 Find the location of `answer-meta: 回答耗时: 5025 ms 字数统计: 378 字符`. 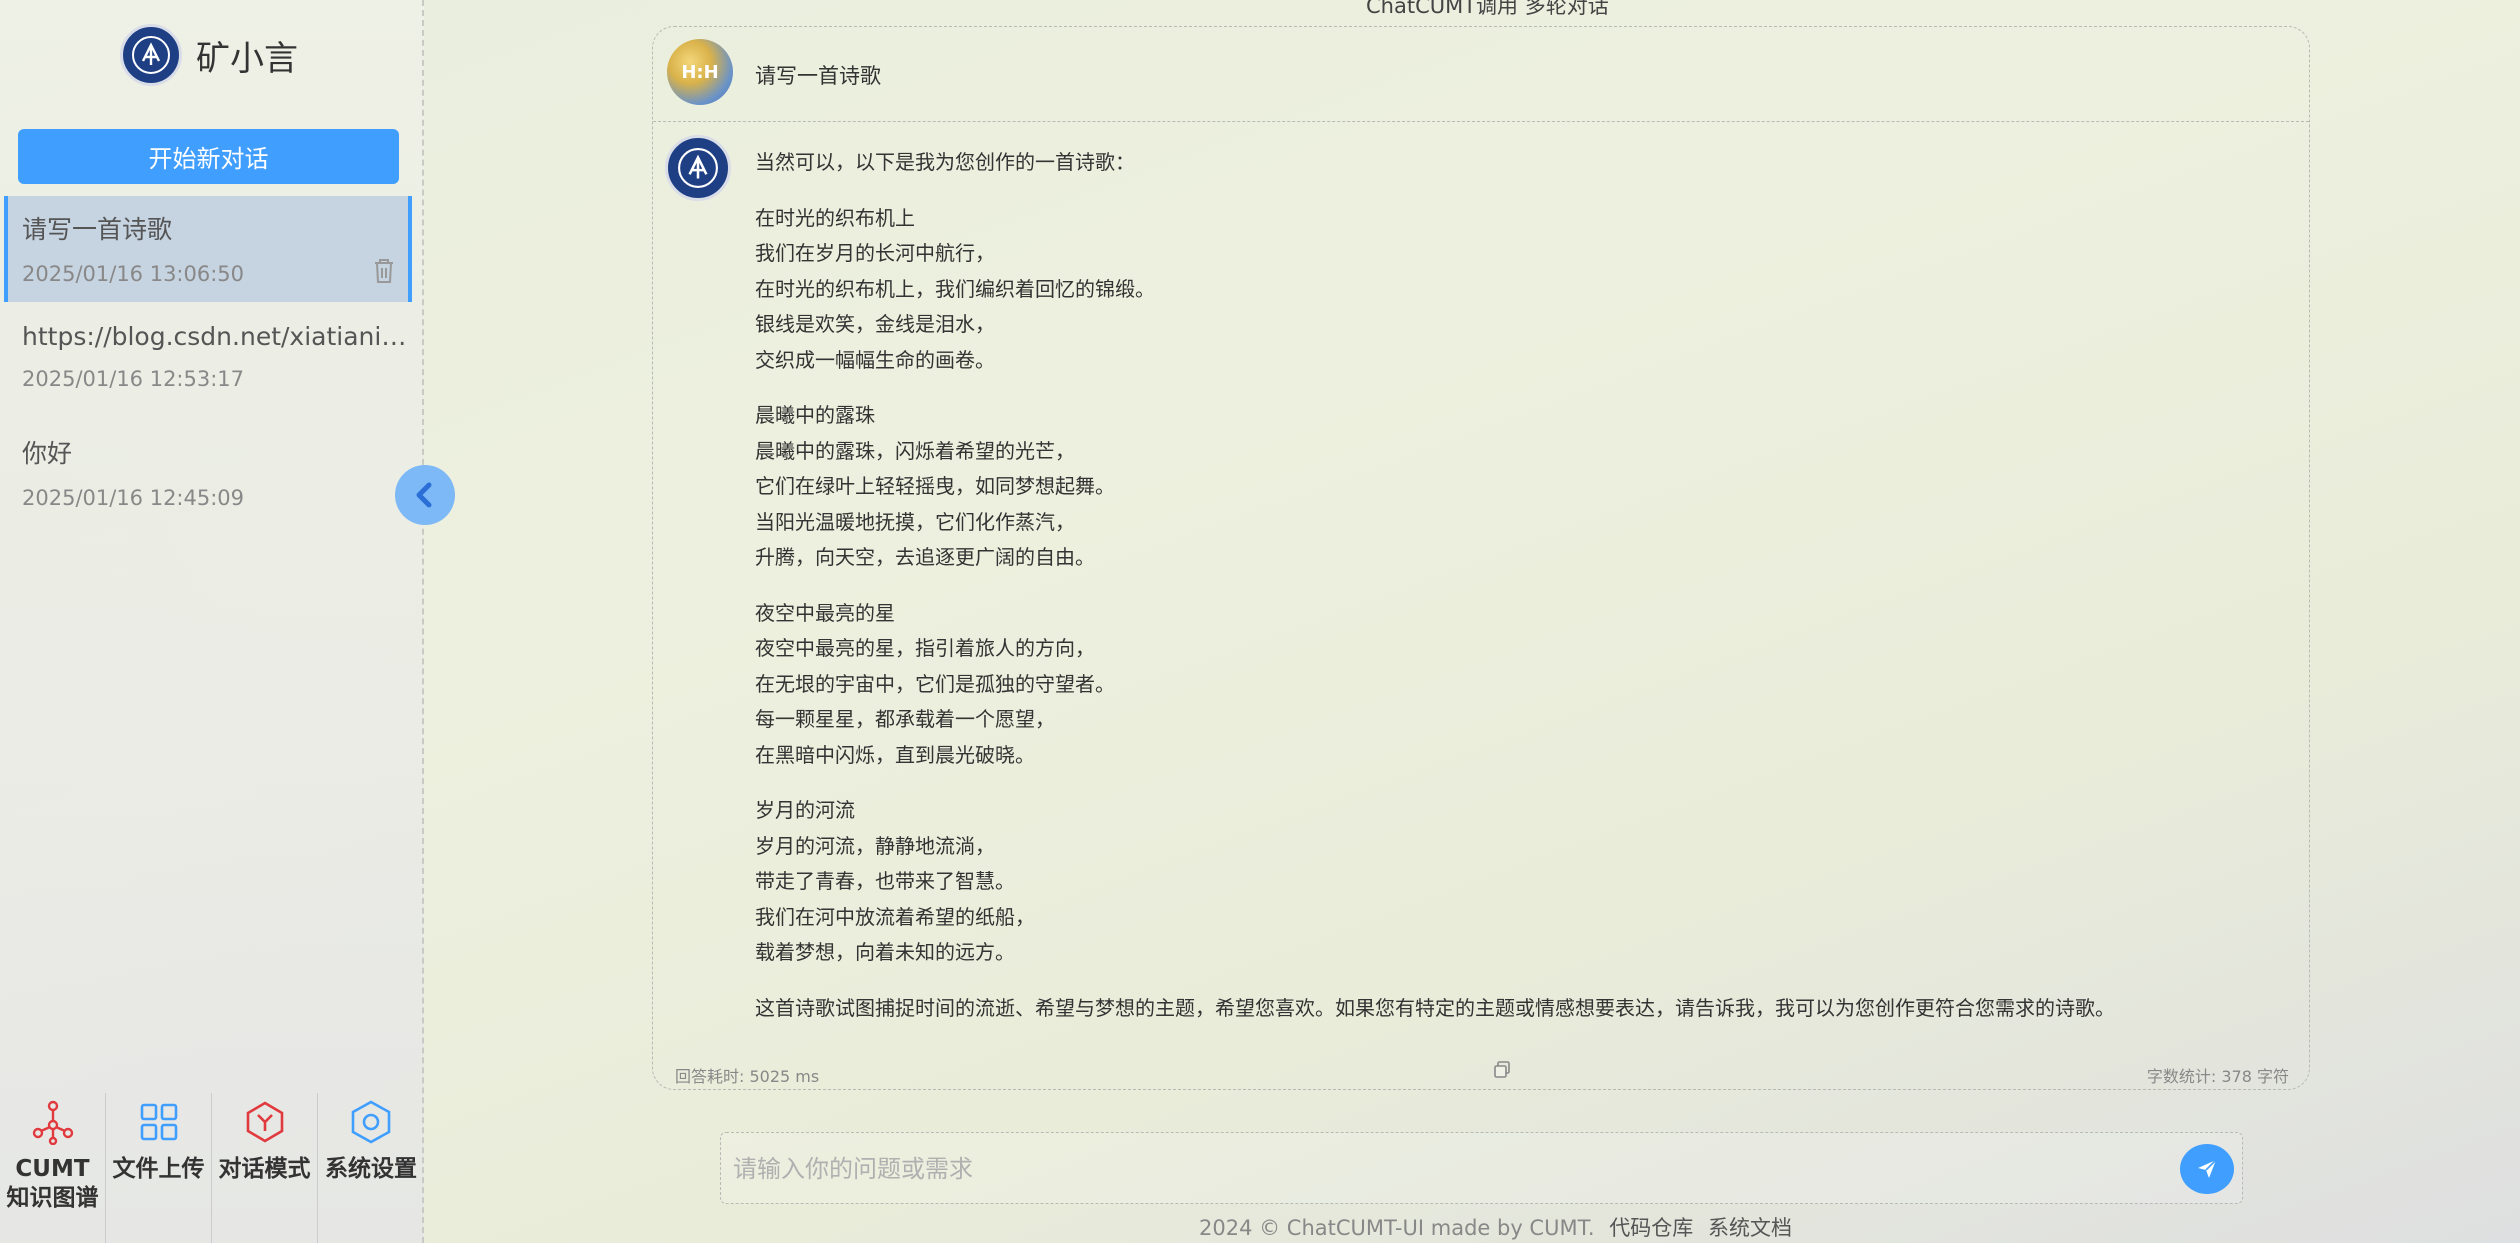

answer-meta: 回答耗时: 5025 ms 字数统计: 378 字符 is located at coordinates (1482, 1073).